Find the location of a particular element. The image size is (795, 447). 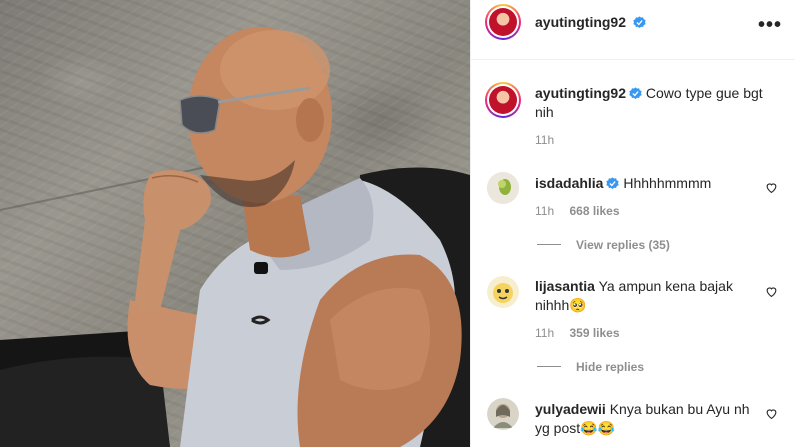

post-header: ayutingting92 ••• is located at coordinates (633, 30).